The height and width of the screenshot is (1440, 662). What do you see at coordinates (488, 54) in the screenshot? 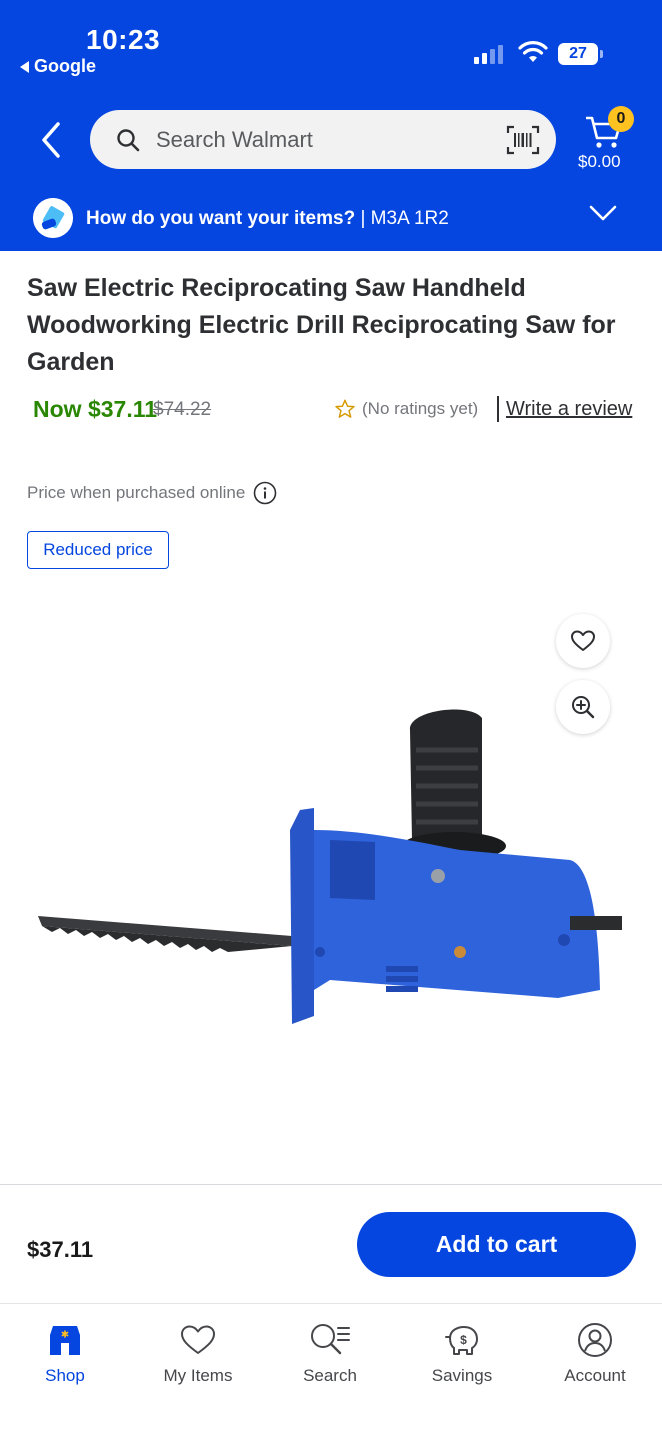
I see `signal-icon` at bounding box center [488, 54].